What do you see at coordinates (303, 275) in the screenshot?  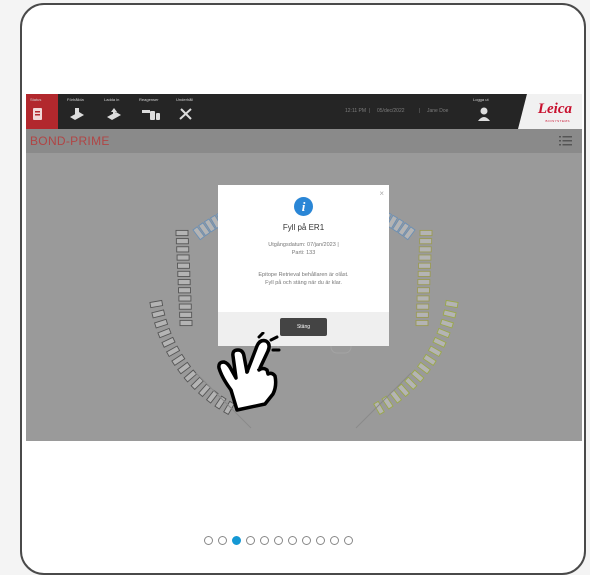 I see `dialog-message-line-1: Epitope Retrieval behållaren är olåst.` at bounding box center [303, 275].